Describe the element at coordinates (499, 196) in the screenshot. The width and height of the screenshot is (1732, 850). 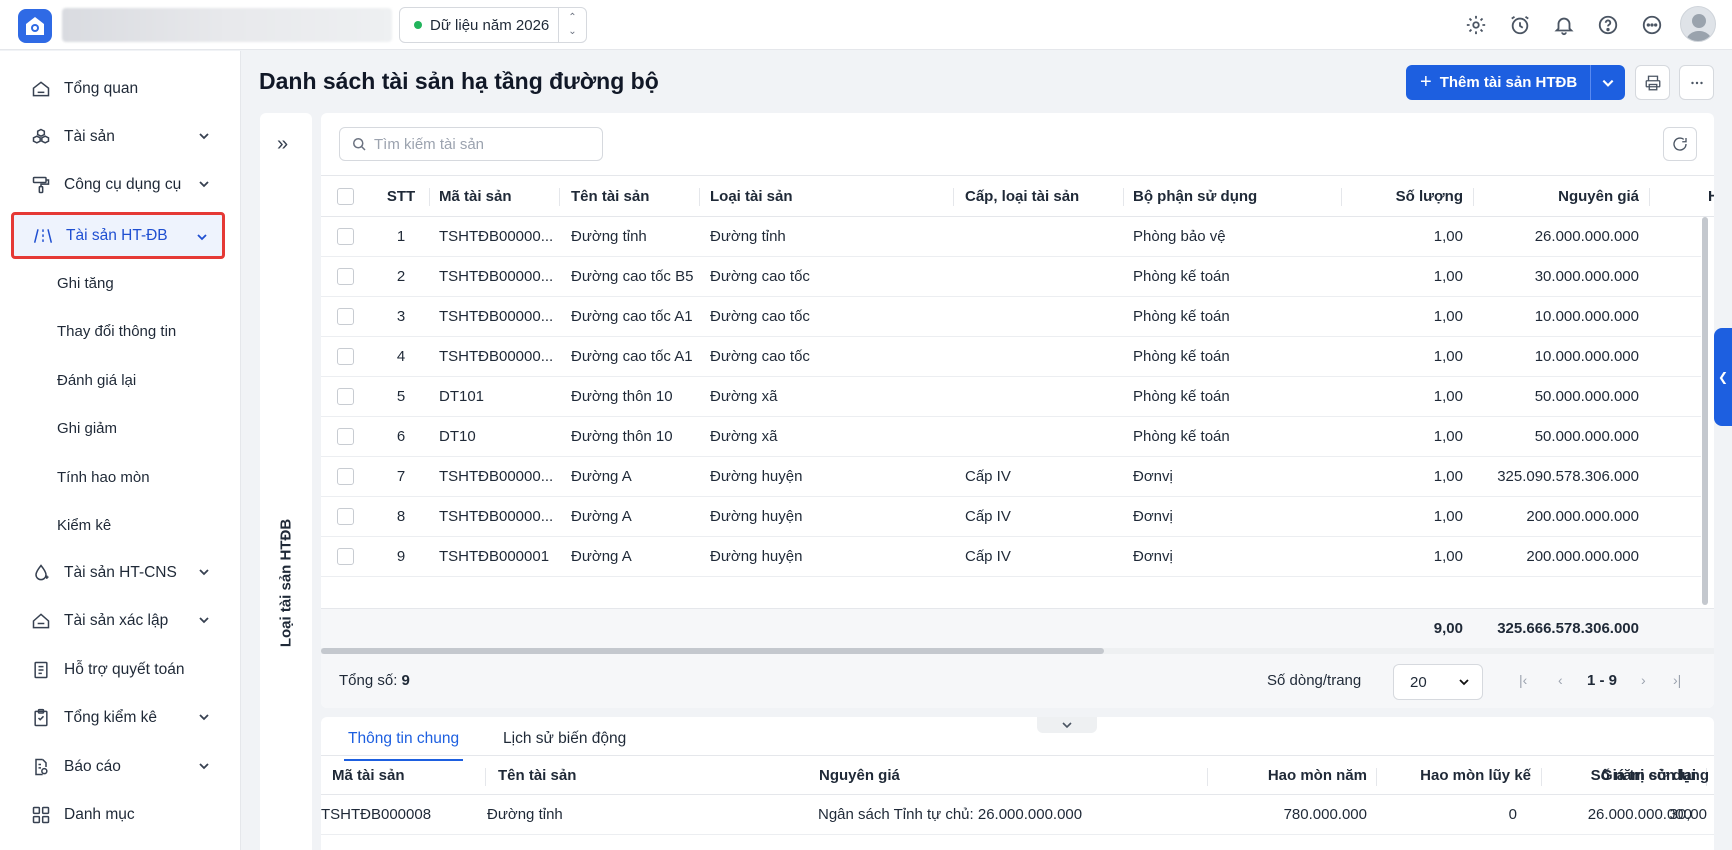
I see `column-header-ma-tai-san: Mã tài sản` at that location.